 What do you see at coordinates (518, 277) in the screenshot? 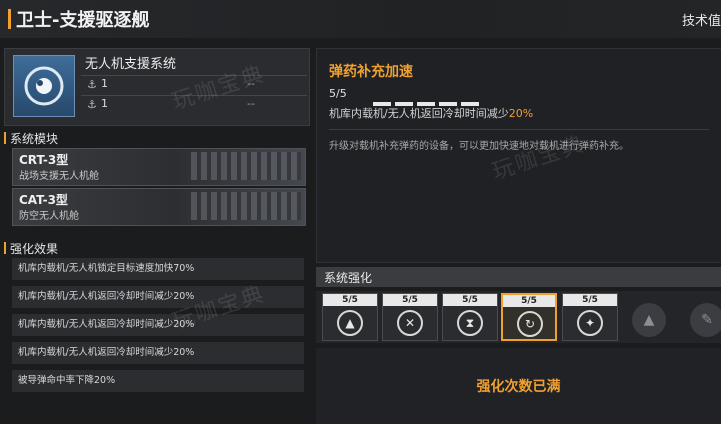
I see `enhance-header: 系统强化` at bounding box center [518, 277].